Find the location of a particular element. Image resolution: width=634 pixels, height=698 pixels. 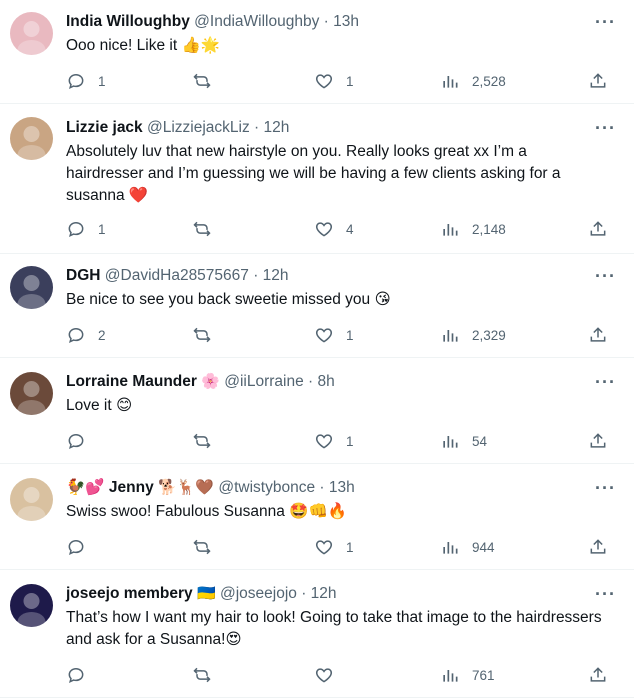

user-handle: @joseejojo is located at coordinates (258, 593).